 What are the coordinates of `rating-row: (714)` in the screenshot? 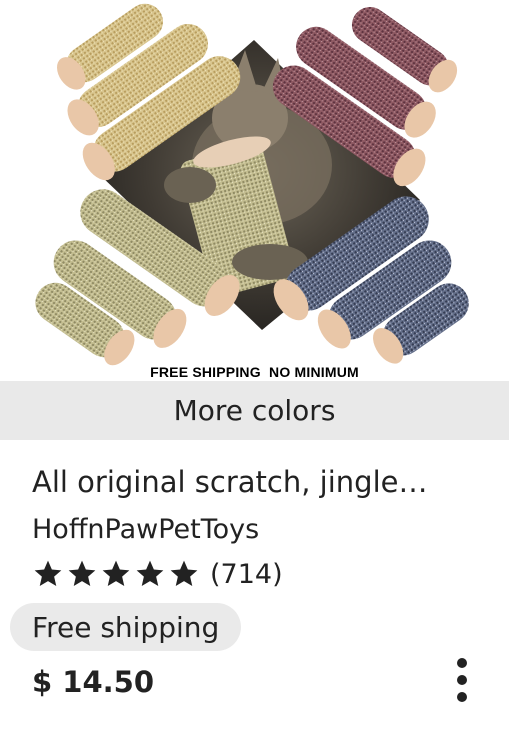 It's located at (157, 574).